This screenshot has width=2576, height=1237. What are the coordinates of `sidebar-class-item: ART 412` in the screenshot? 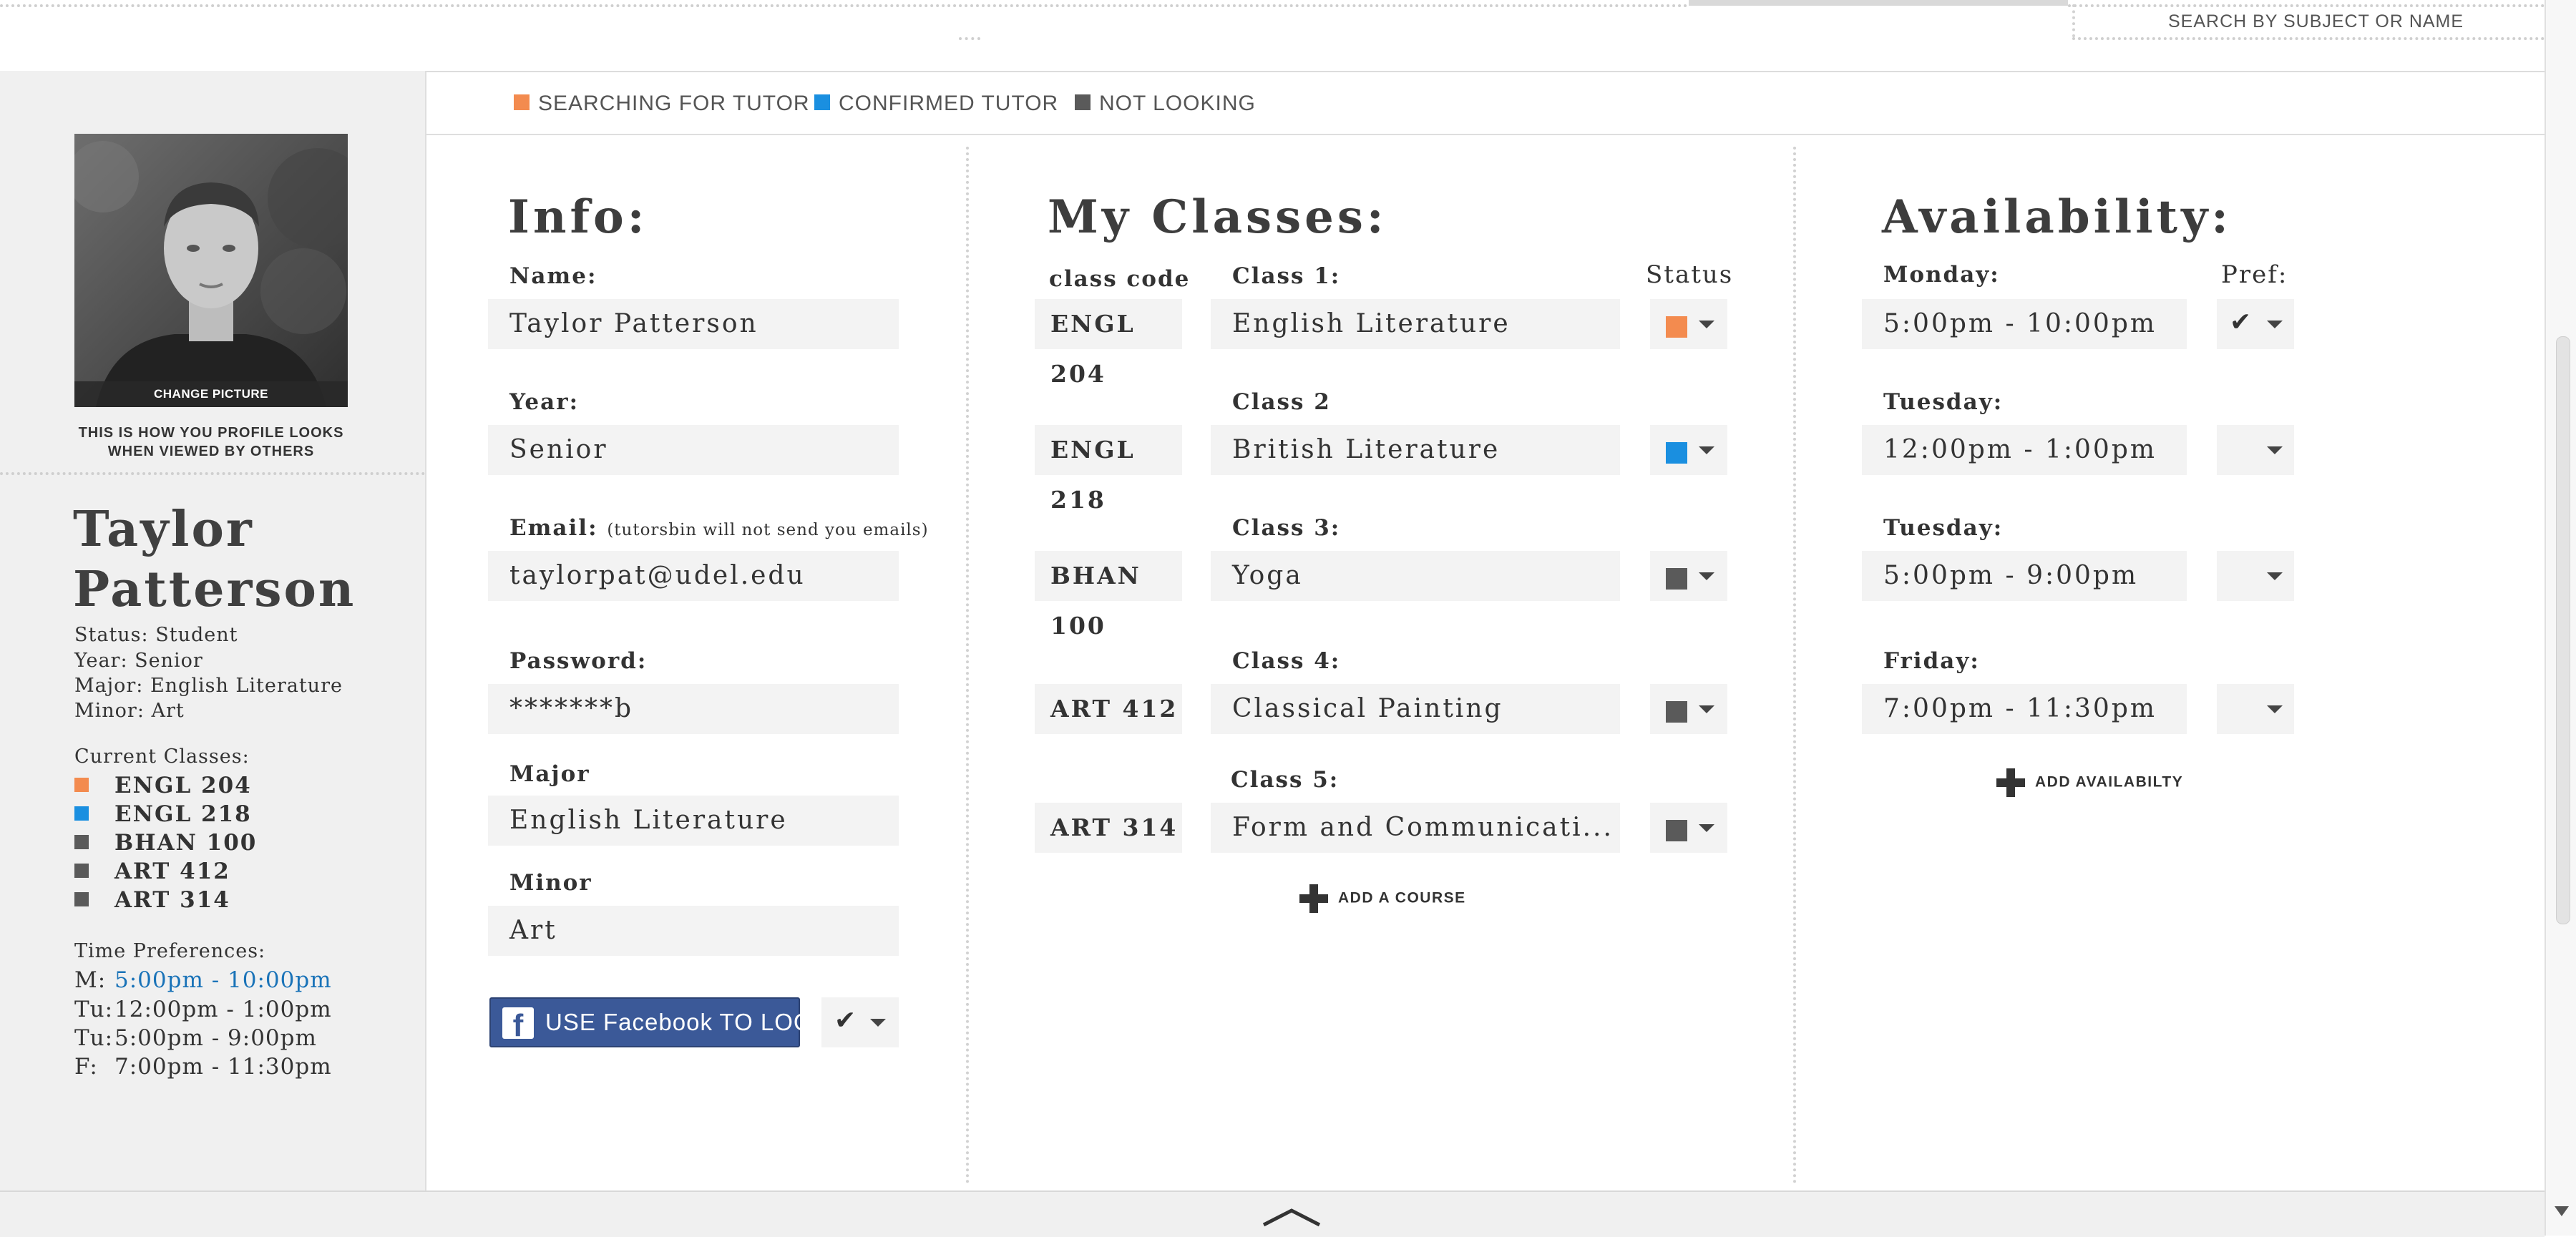 It's located at (152, 871).